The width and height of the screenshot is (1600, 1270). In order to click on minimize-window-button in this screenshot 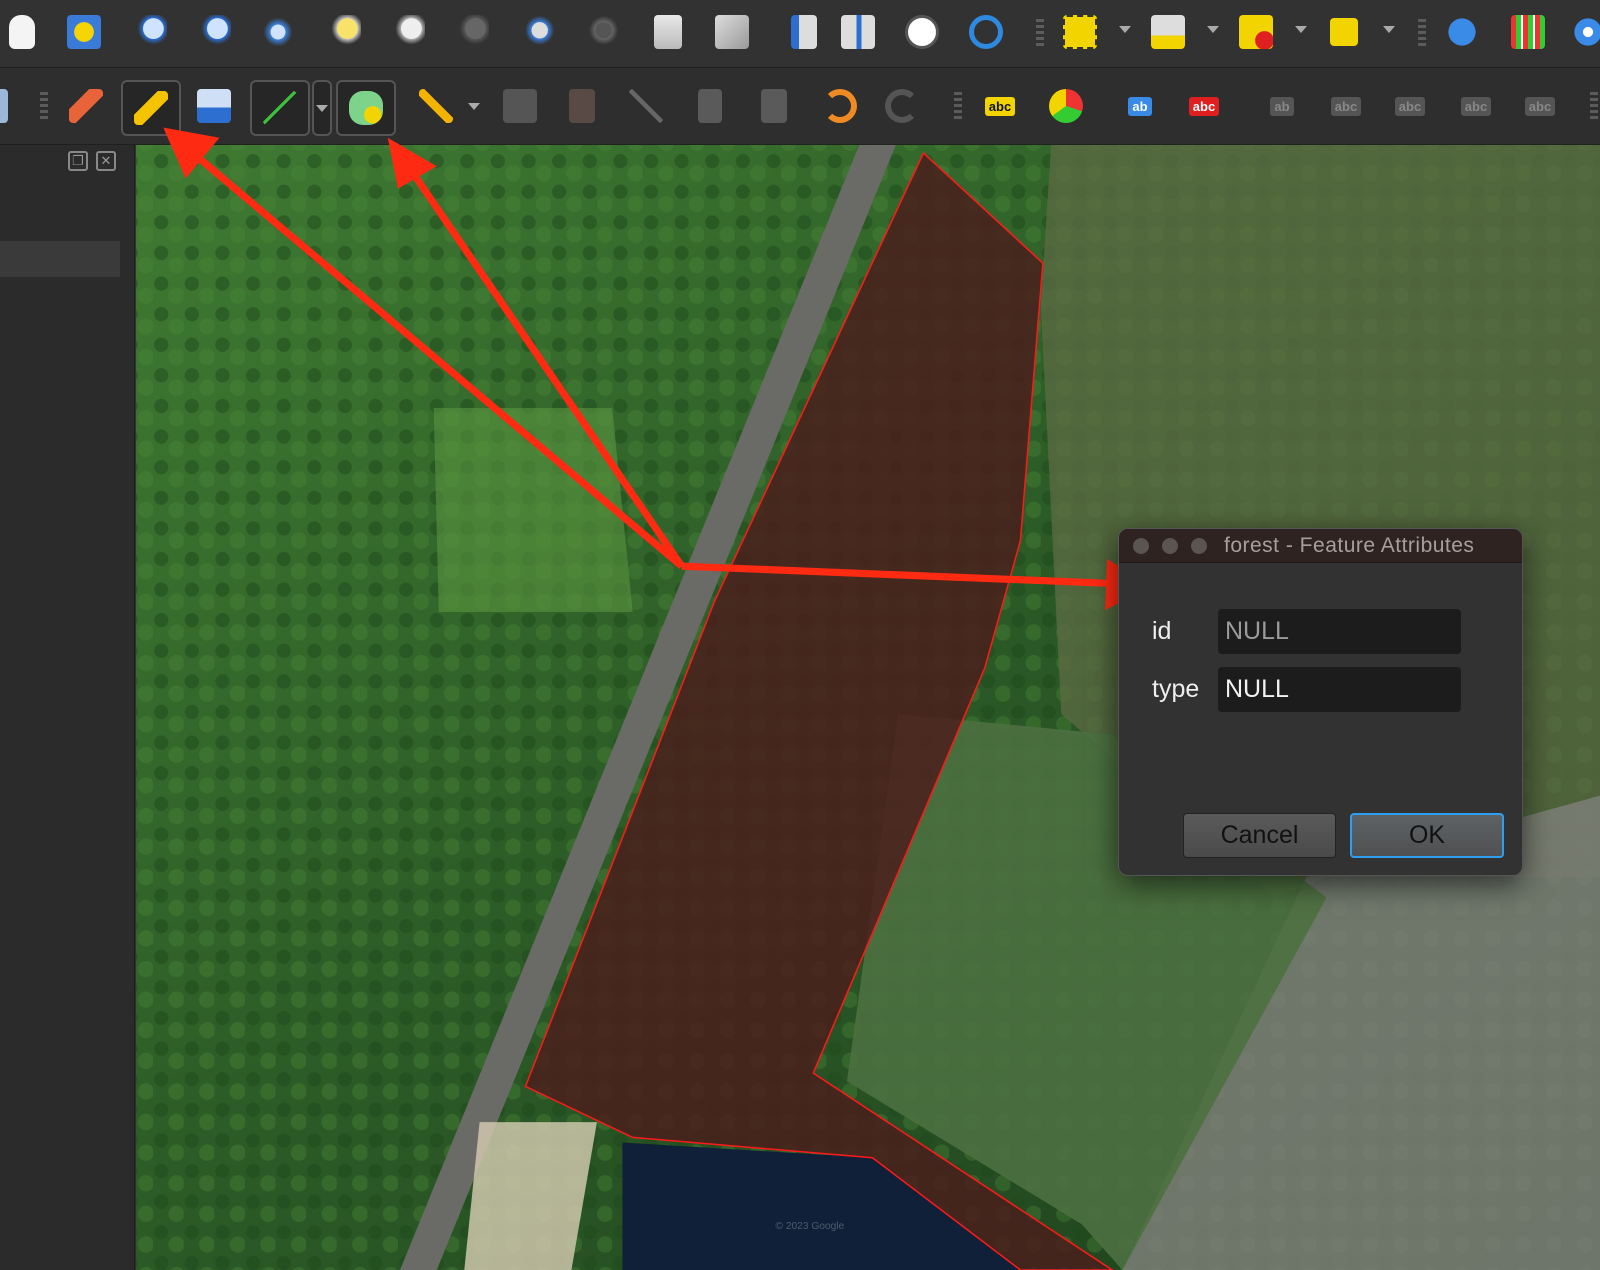, I will do `click(1170, 545)`.